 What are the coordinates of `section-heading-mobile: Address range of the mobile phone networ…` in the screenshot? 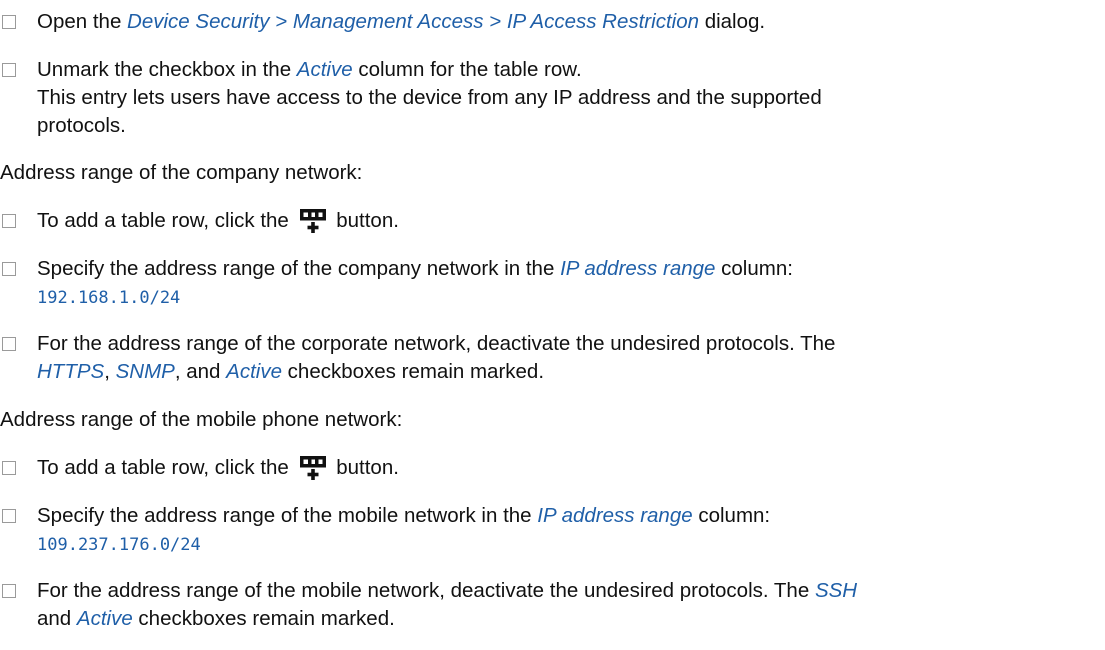 It's located at (201, 419).